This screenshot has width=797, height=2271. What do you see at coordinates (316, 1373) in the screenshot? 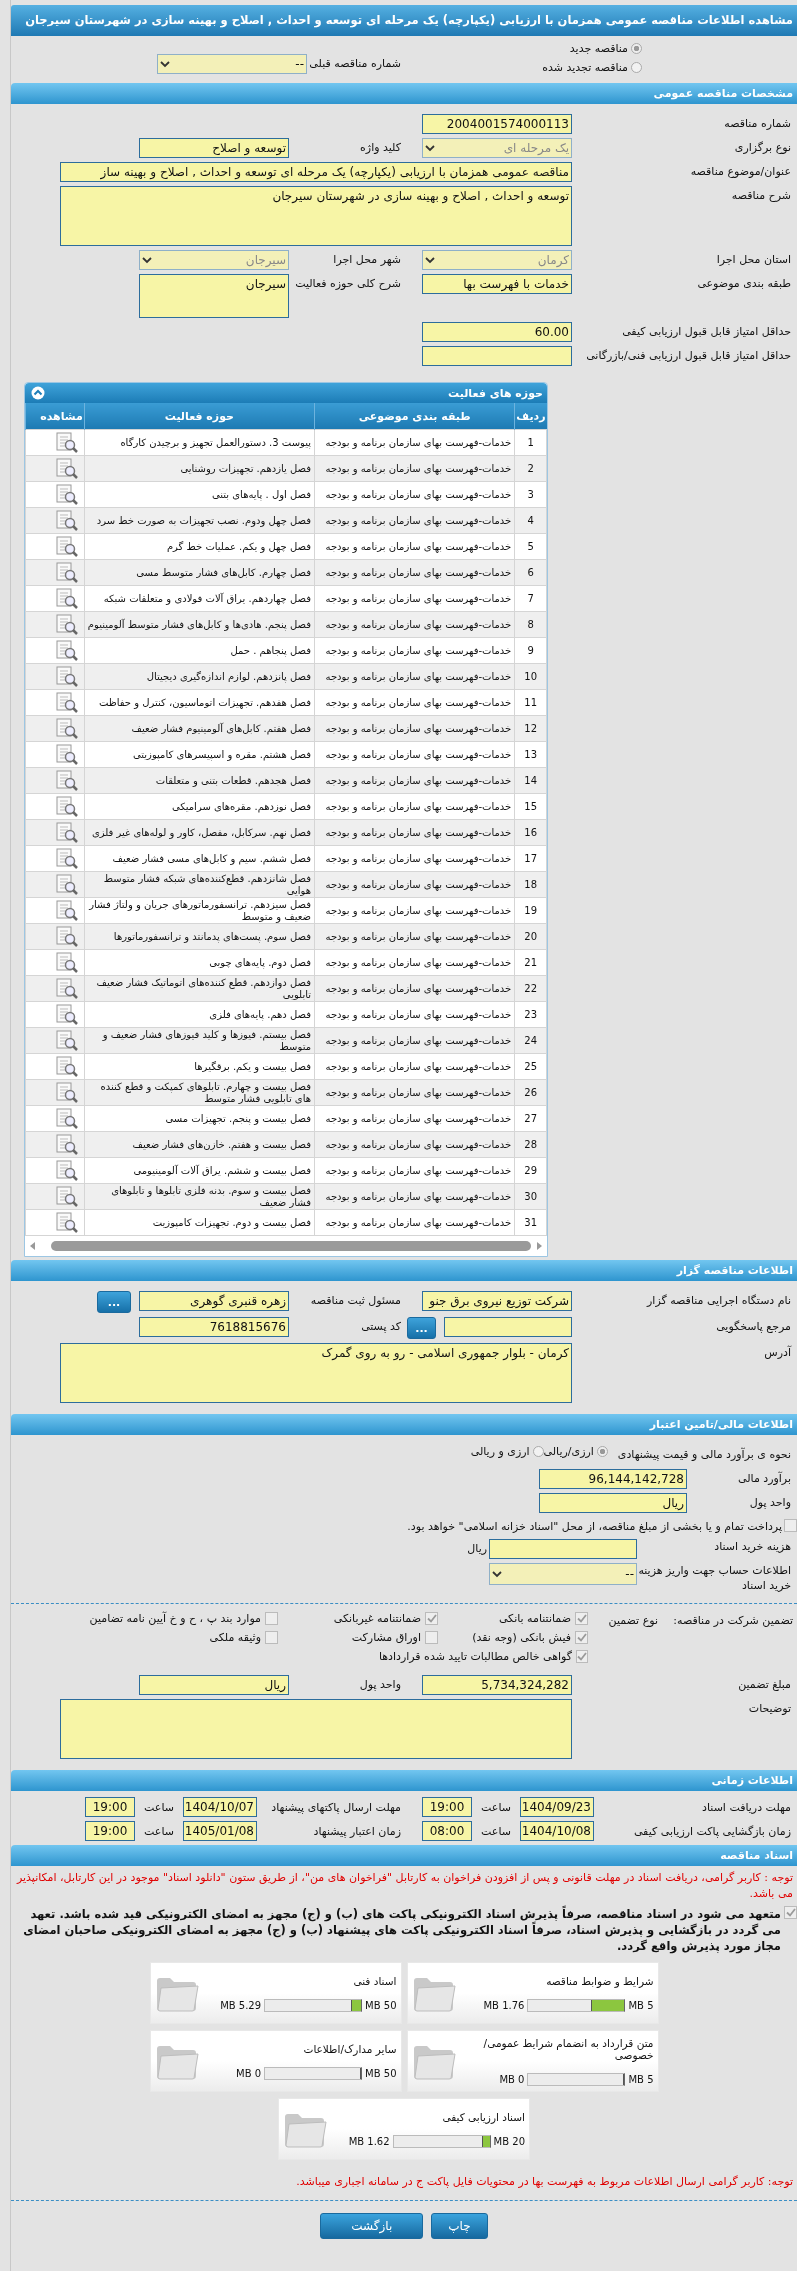
I see `text-area: کرمان - بلوار جمهوری اسلامی - رو به روی گمرک` at bounding box center [316, 1373].